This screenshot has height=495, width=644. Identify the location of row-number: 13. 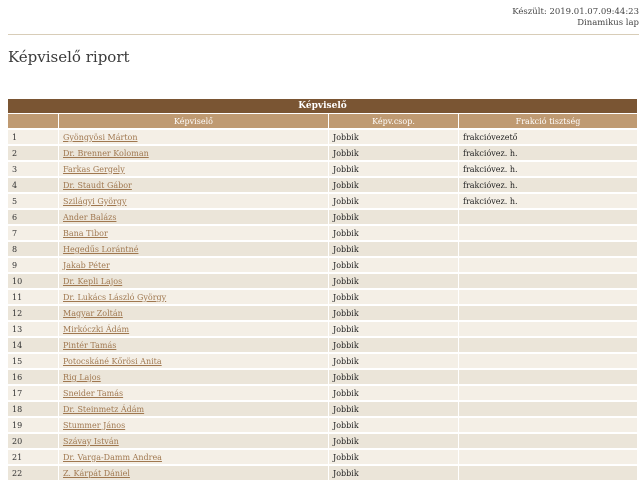
(33, 328).